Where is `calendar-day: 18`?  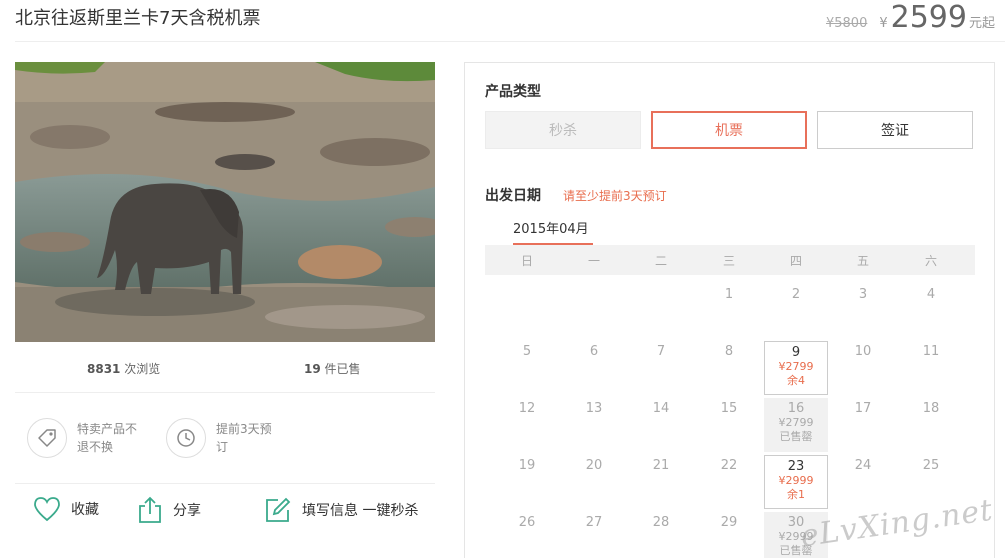 calendar-day: 18 is located at coordinates (931, 408).